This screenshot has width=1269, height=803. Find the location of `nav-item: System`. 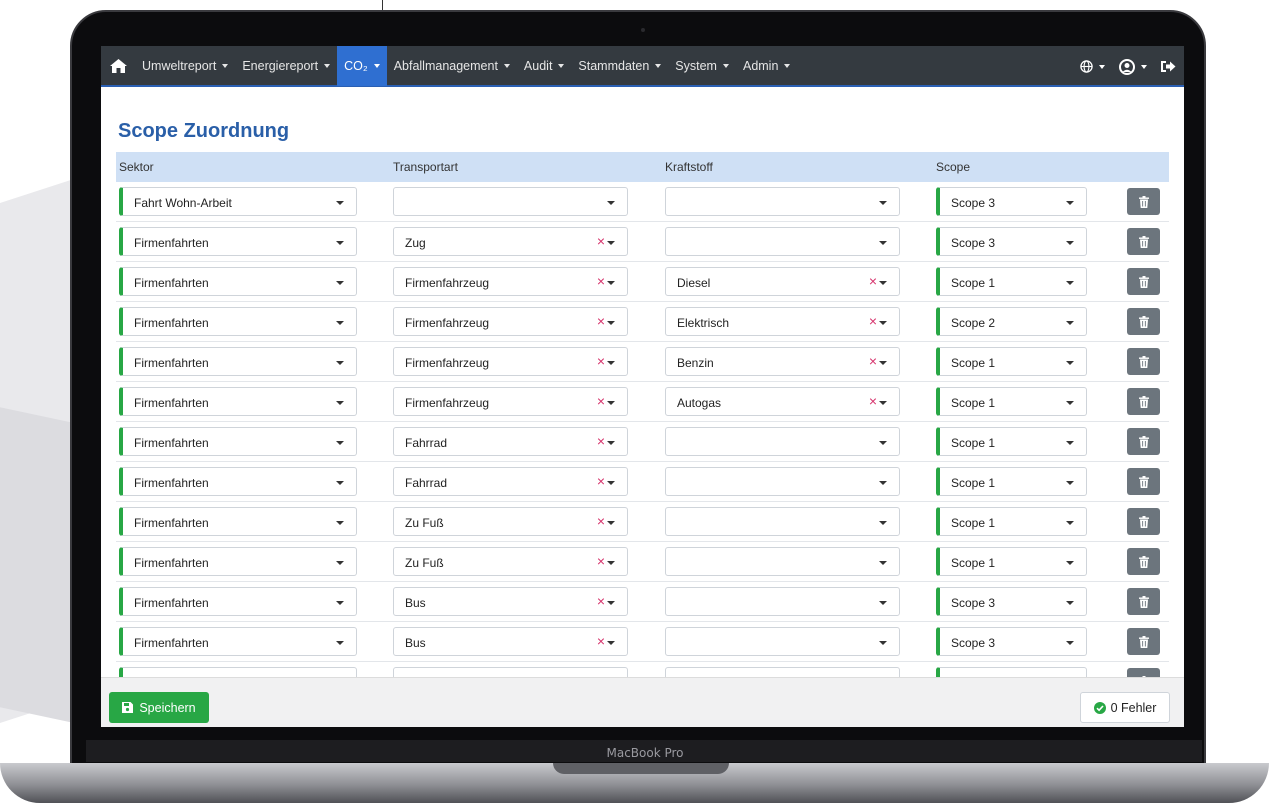

nav-item: System is located at coordinates (702, 66).